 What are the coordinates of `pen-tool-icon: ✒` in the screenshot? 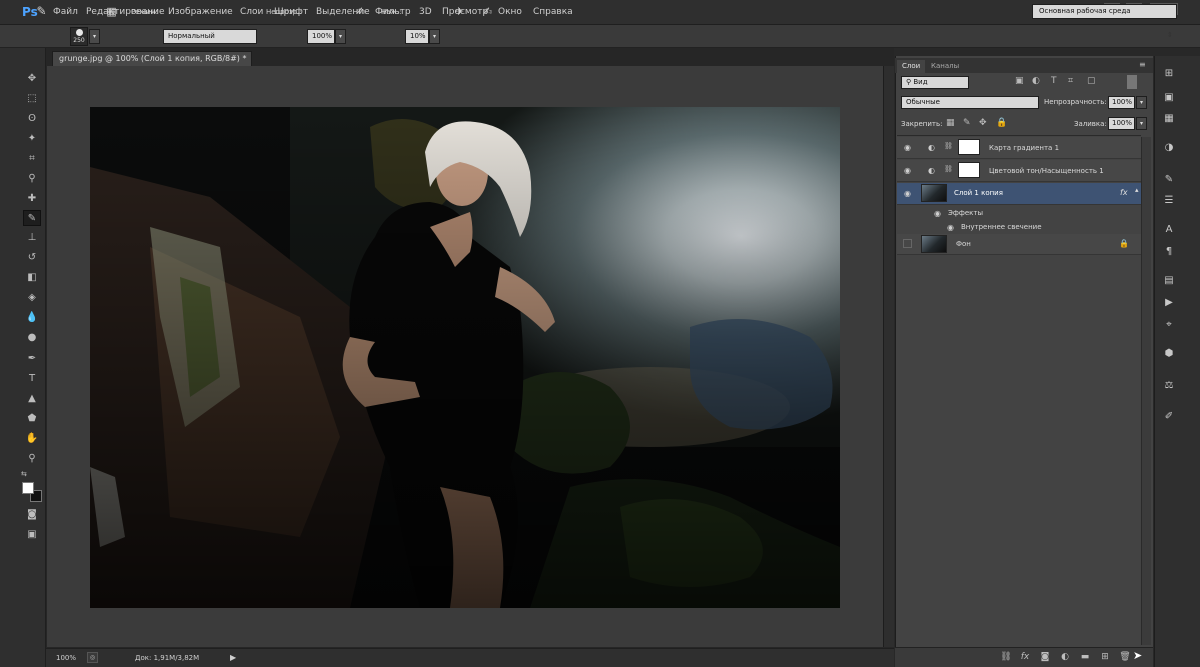 It's located at (32, 359).